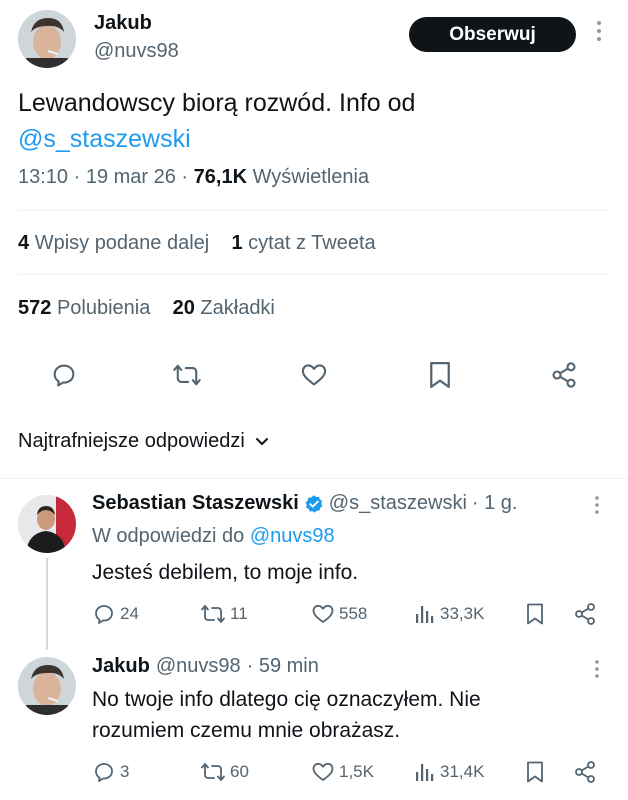  I want to click on reply-comment-button: 24, so click(115, 614).